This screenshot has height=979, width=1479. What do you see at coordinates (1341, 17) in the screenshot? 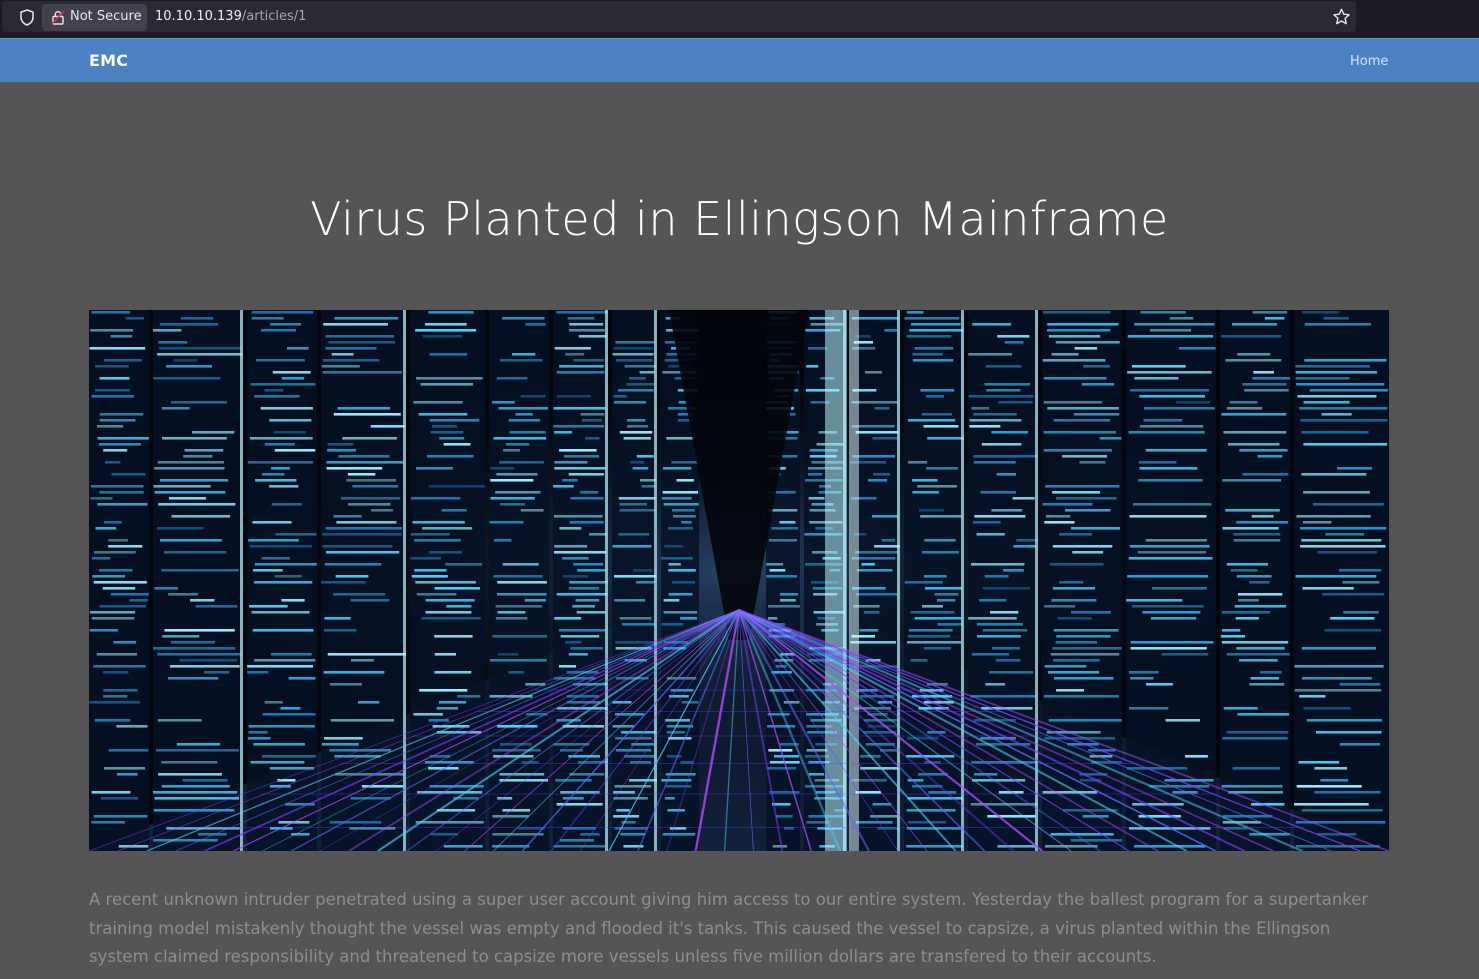
I see `star-icon` at bounding box center [1341, 17].